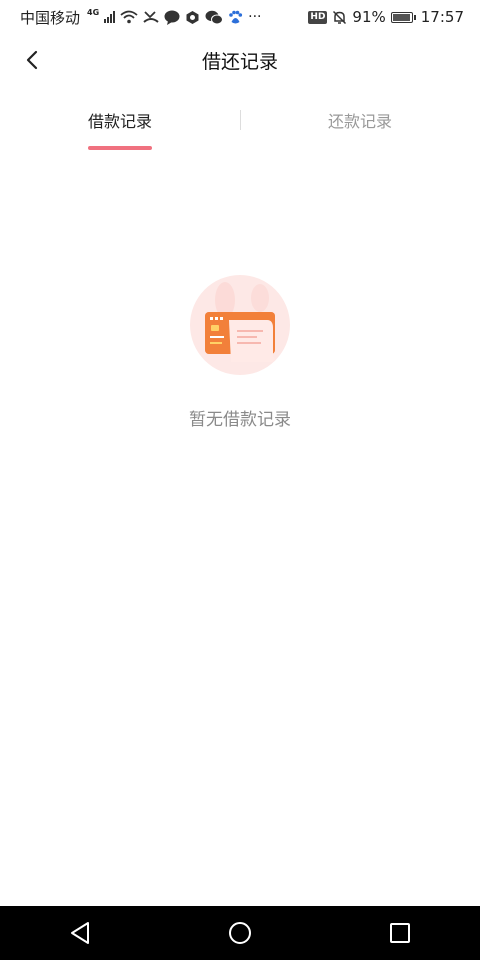  I want to click on chat-bubble-icon, so click(172, 17).